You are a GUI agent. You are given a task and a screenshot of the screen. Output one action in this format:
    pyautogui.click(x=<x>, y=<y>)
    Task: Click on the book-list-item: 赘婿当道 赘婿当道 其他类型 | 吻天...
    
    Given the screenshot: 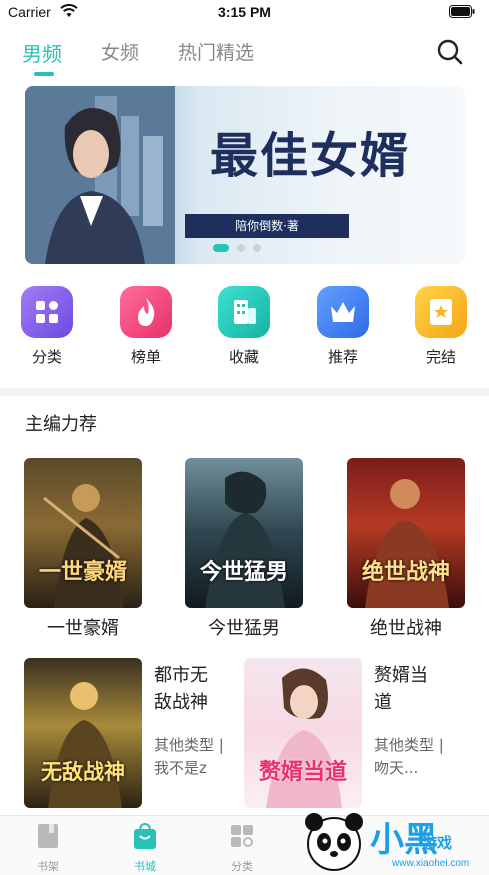 What is the action you would take?
    pyautogui.click(x=354, y=733)
    